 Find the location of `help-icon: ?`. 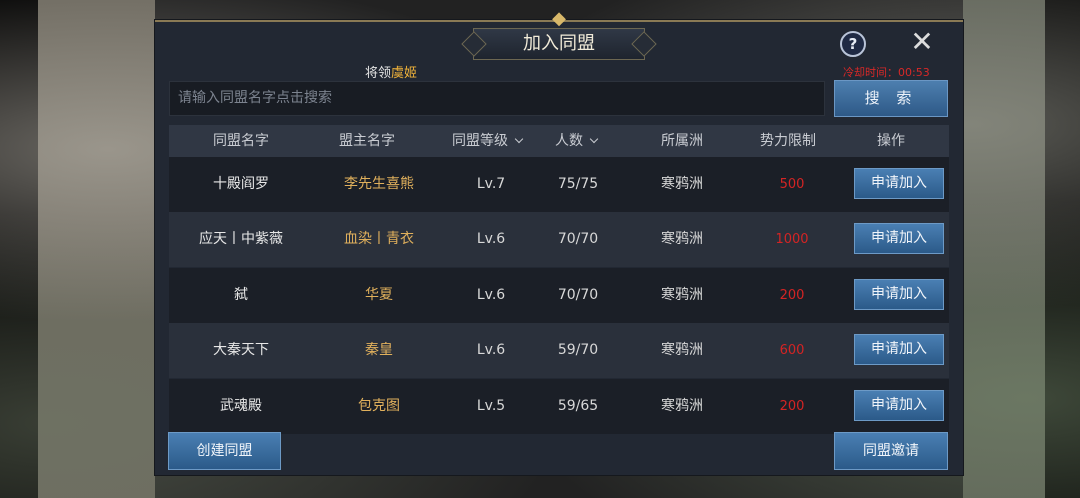

help-icon: ? is located at coordinates (853, 44).